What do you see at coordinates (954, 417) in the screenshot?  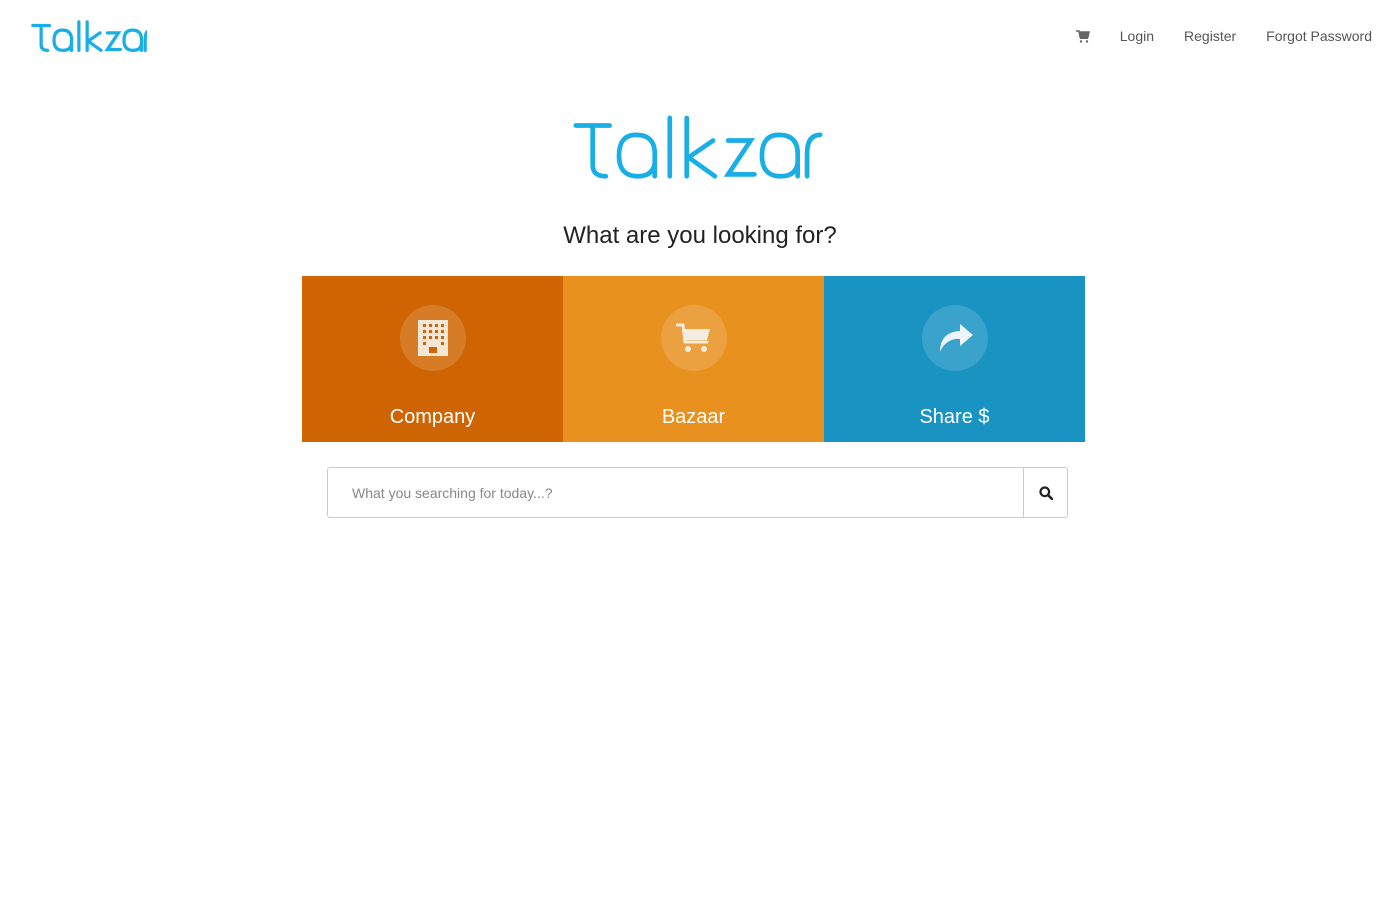 I see `tile-label: Share $` at bounding box center [954, 417].